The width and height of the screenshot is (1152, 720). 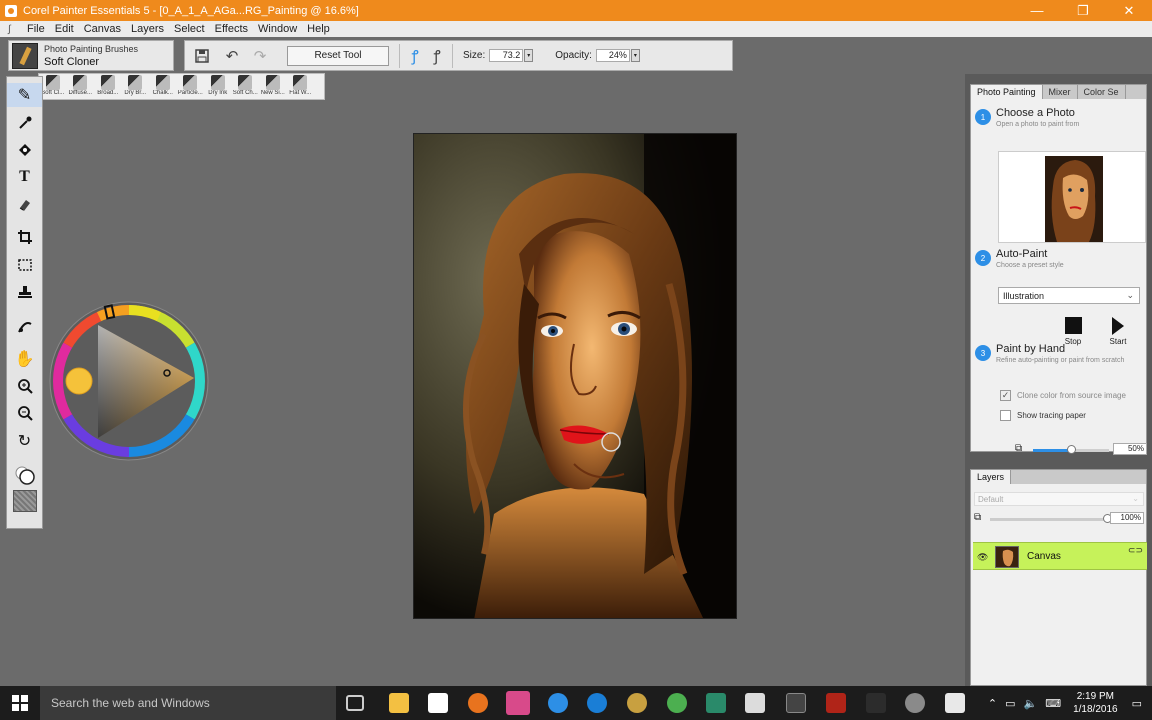 What do you see at coordinates (24, 265) in the screenshot?
I see `rectangle-selection-icon` at bounding box center [24, 265].